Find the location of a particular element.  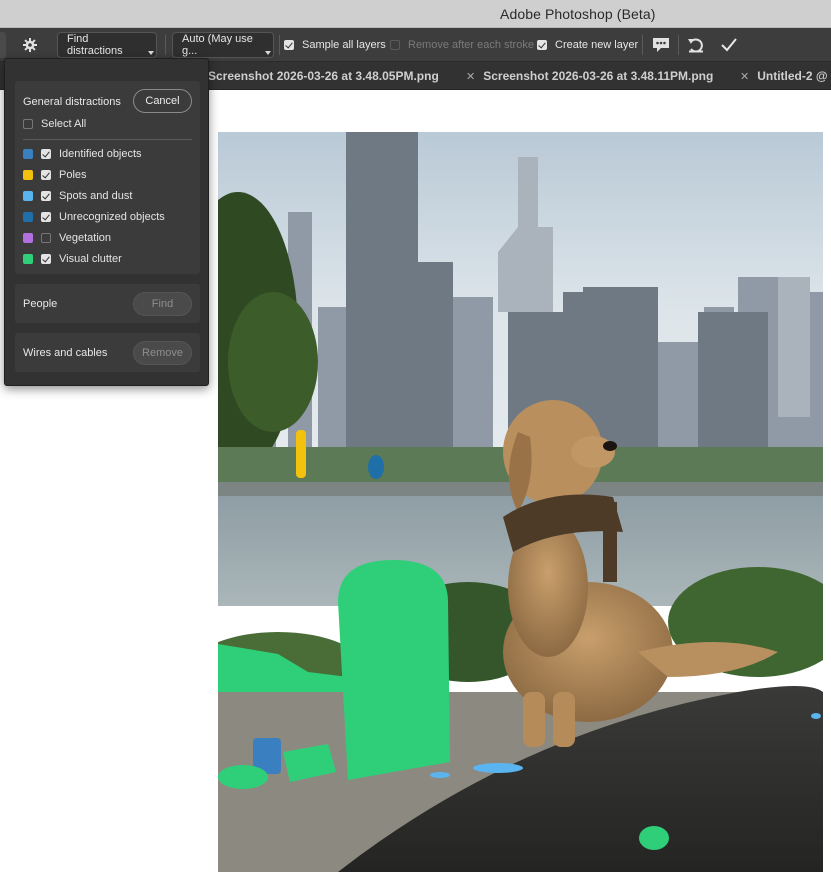

find-distractions-label: Find distractions is located at coordinates (95, 45).